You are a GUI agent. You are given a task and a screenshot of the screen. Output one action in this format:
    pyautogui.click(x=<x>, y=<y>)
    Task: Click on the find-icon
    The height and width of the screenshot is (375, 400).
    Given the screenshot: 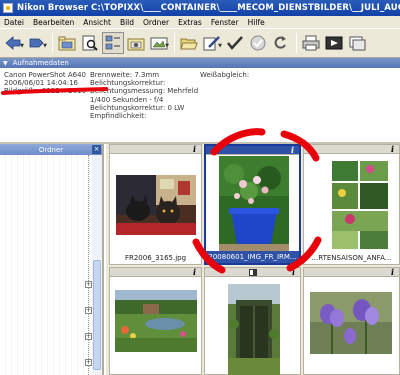 What is the action you would take?
    pyautogui.click(x=90, y=43)
    